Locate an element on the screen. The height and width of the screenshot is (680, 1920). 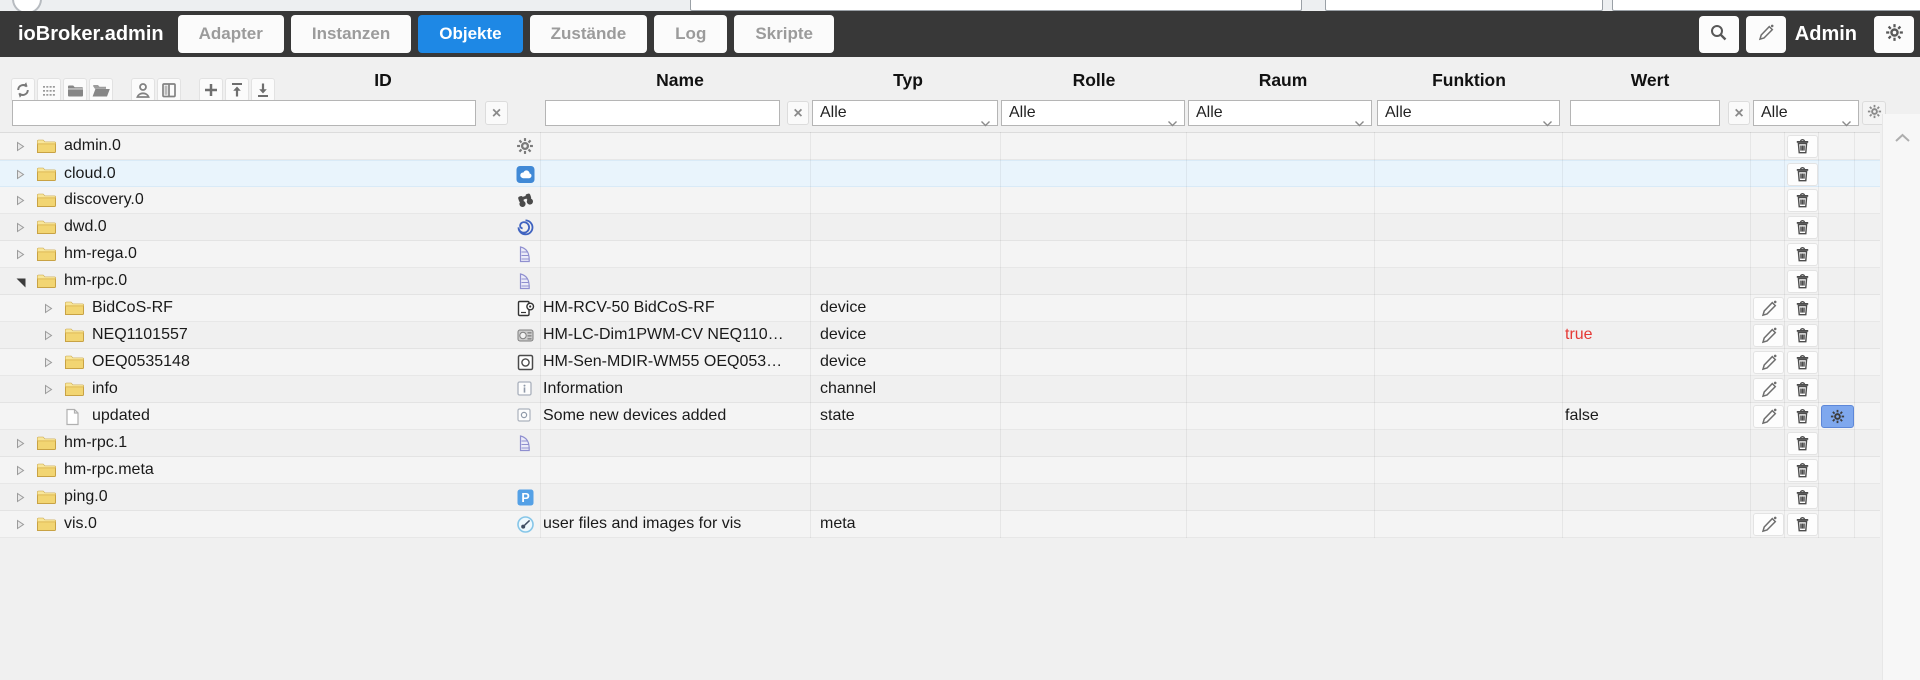
column-header-name: Name is located at coordinates (680, 80).